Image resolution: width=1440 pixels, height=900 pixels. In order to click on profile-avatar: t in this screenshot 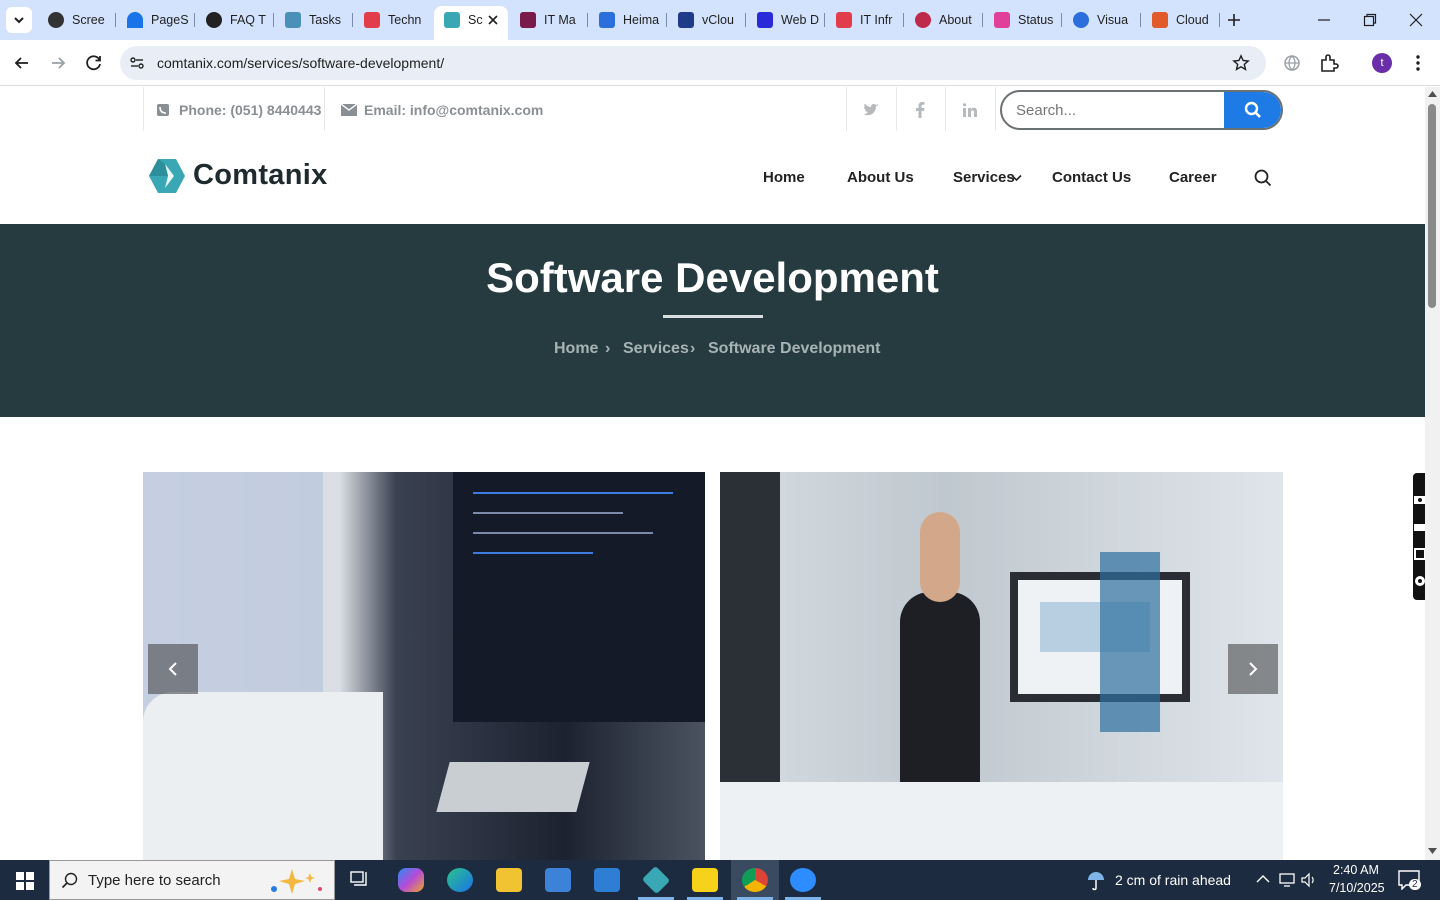, I will do `click(1382, 63)`.